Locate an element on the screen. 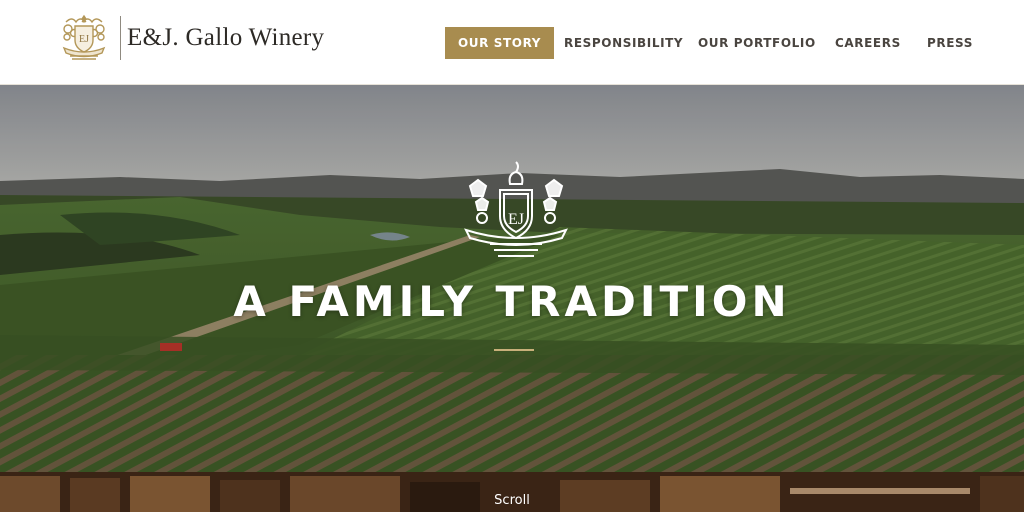 The width and height of the screenshot is (1024, 512). nav-responsibility: RESPONSIBILITY is located at coordinates (623, 43).